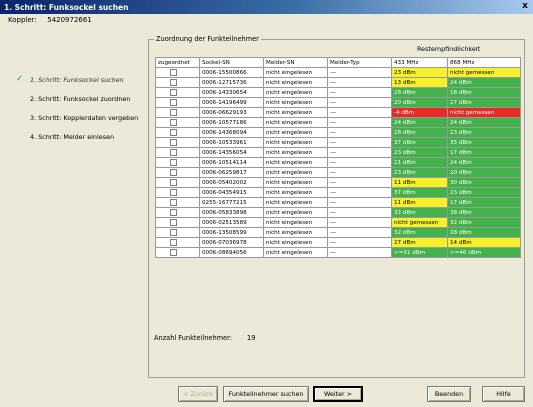 Image resolution: width=533 pixels, height=407 pixels. What do you see at coordinates (525, 6) in the screenshot?
I see `close-button: x` at bounding box center [525, 6].